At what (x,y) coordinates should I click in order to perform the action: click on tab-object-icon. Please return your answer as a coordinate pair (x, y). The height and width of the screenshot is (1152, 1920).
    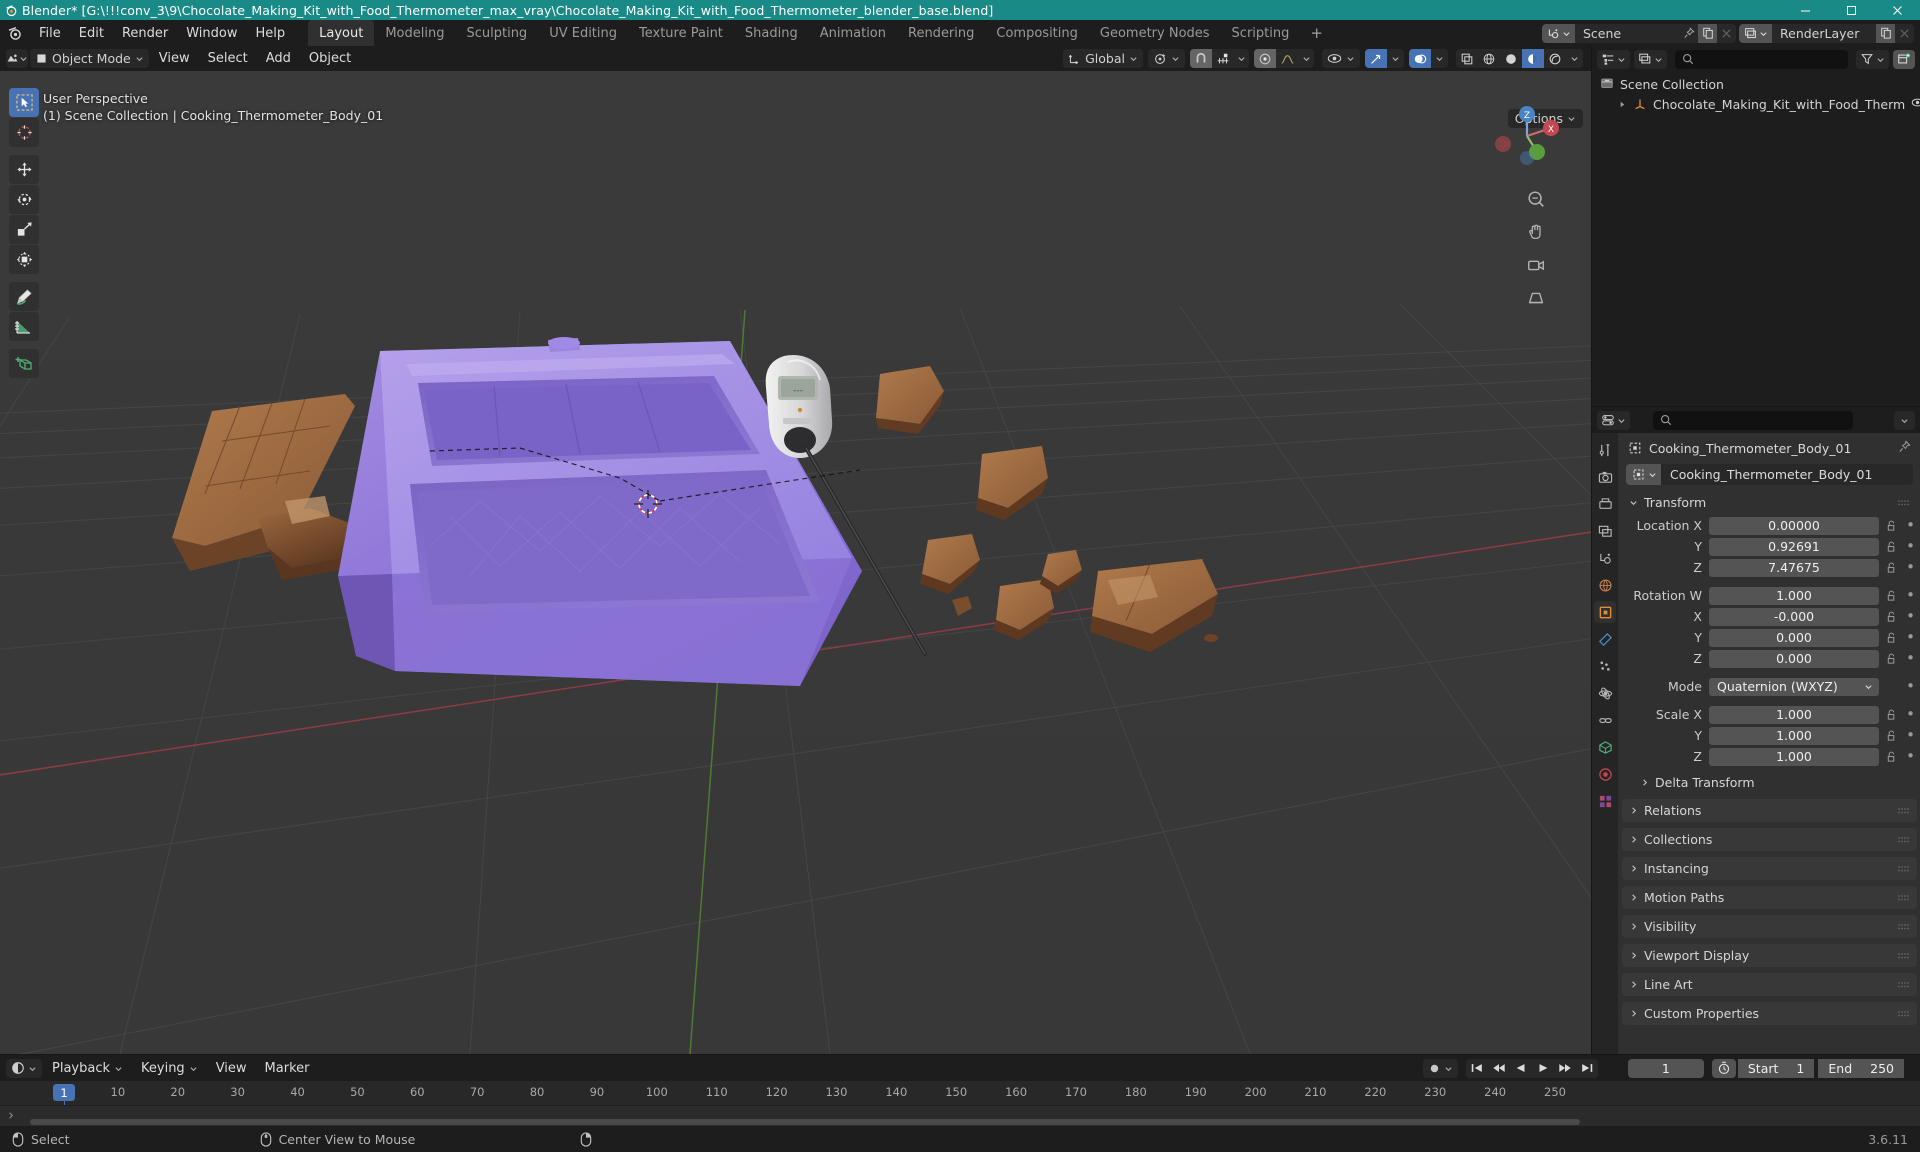
    Looking at the image, I should click on (1605, 612).